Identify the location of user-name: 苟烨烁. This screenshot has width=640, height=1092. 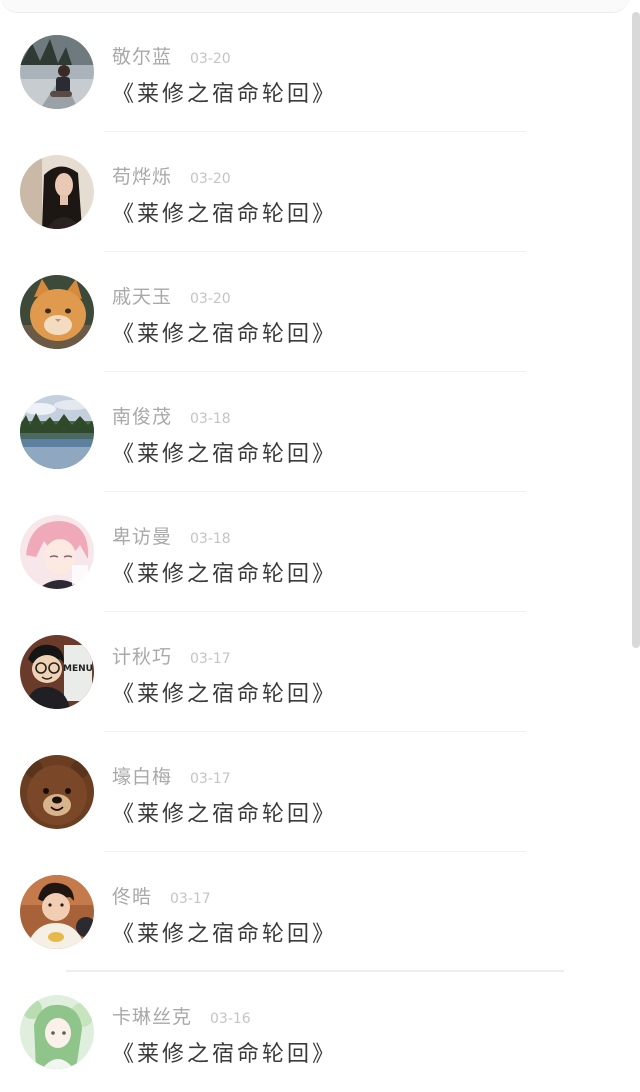
(142, 175).